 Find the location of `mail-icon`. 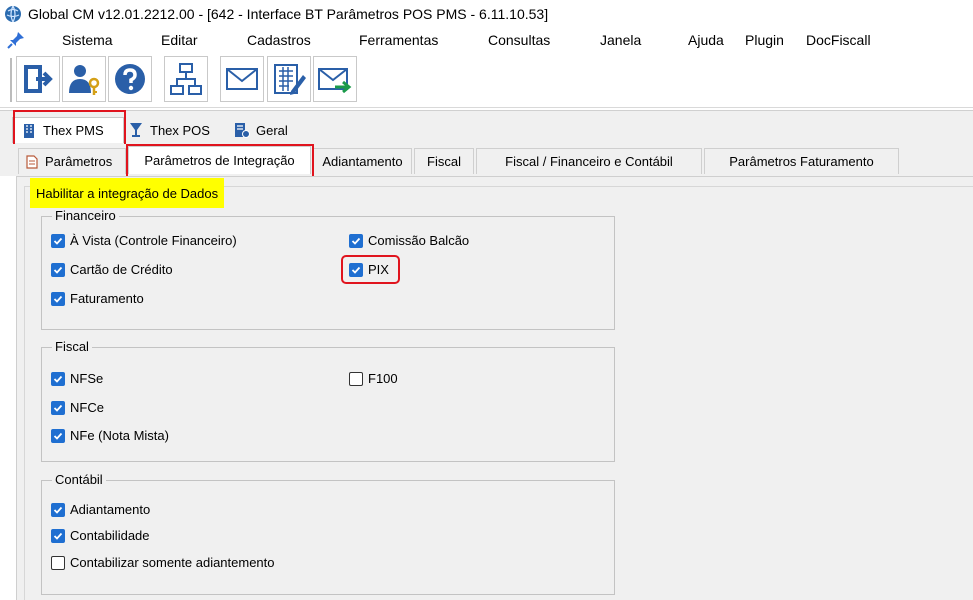

mail-icon is located at coordinates (242, 79).